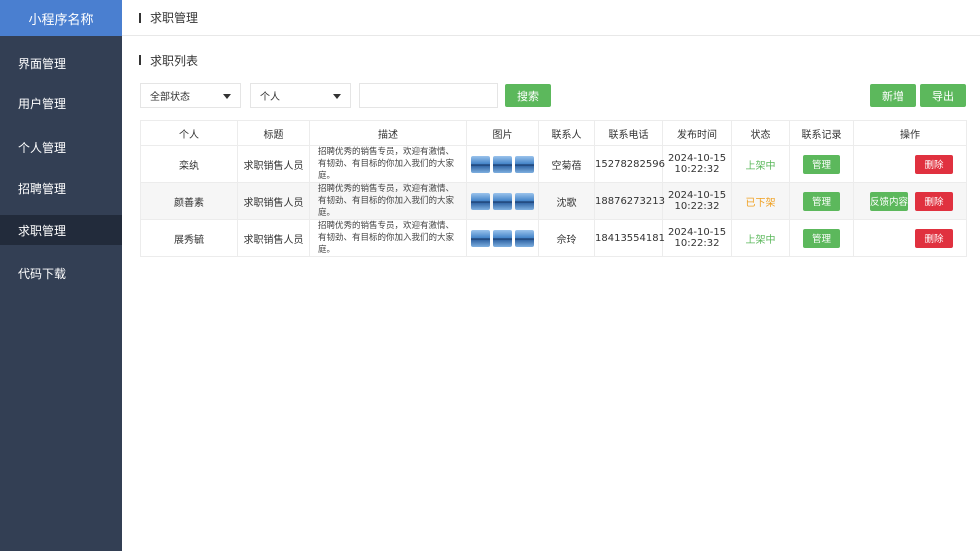 Image resolution: width=980 pixels, height=551 pixels. What do you see at coordinates (566, 201) in the screenshot?
I see `cell-contact: 沈歌` at bounding box center [566, 201].